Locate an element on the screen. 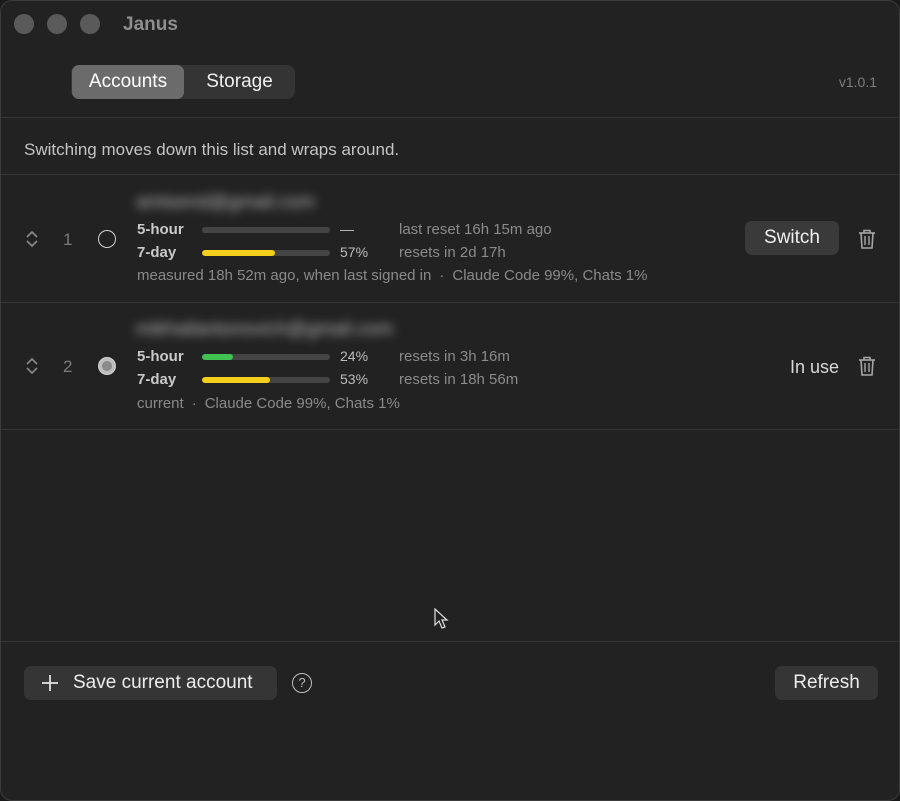  zoom-window-button is located at coordinates (90, 24).